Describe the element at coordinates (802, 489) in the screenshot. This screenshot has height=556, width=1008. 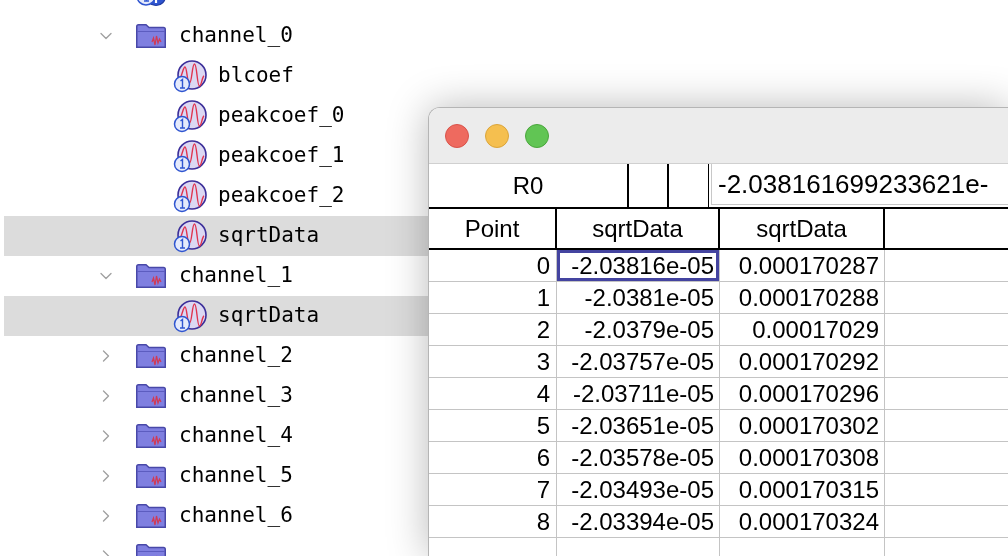
I see `table-cell: 0.000170315` at that location.